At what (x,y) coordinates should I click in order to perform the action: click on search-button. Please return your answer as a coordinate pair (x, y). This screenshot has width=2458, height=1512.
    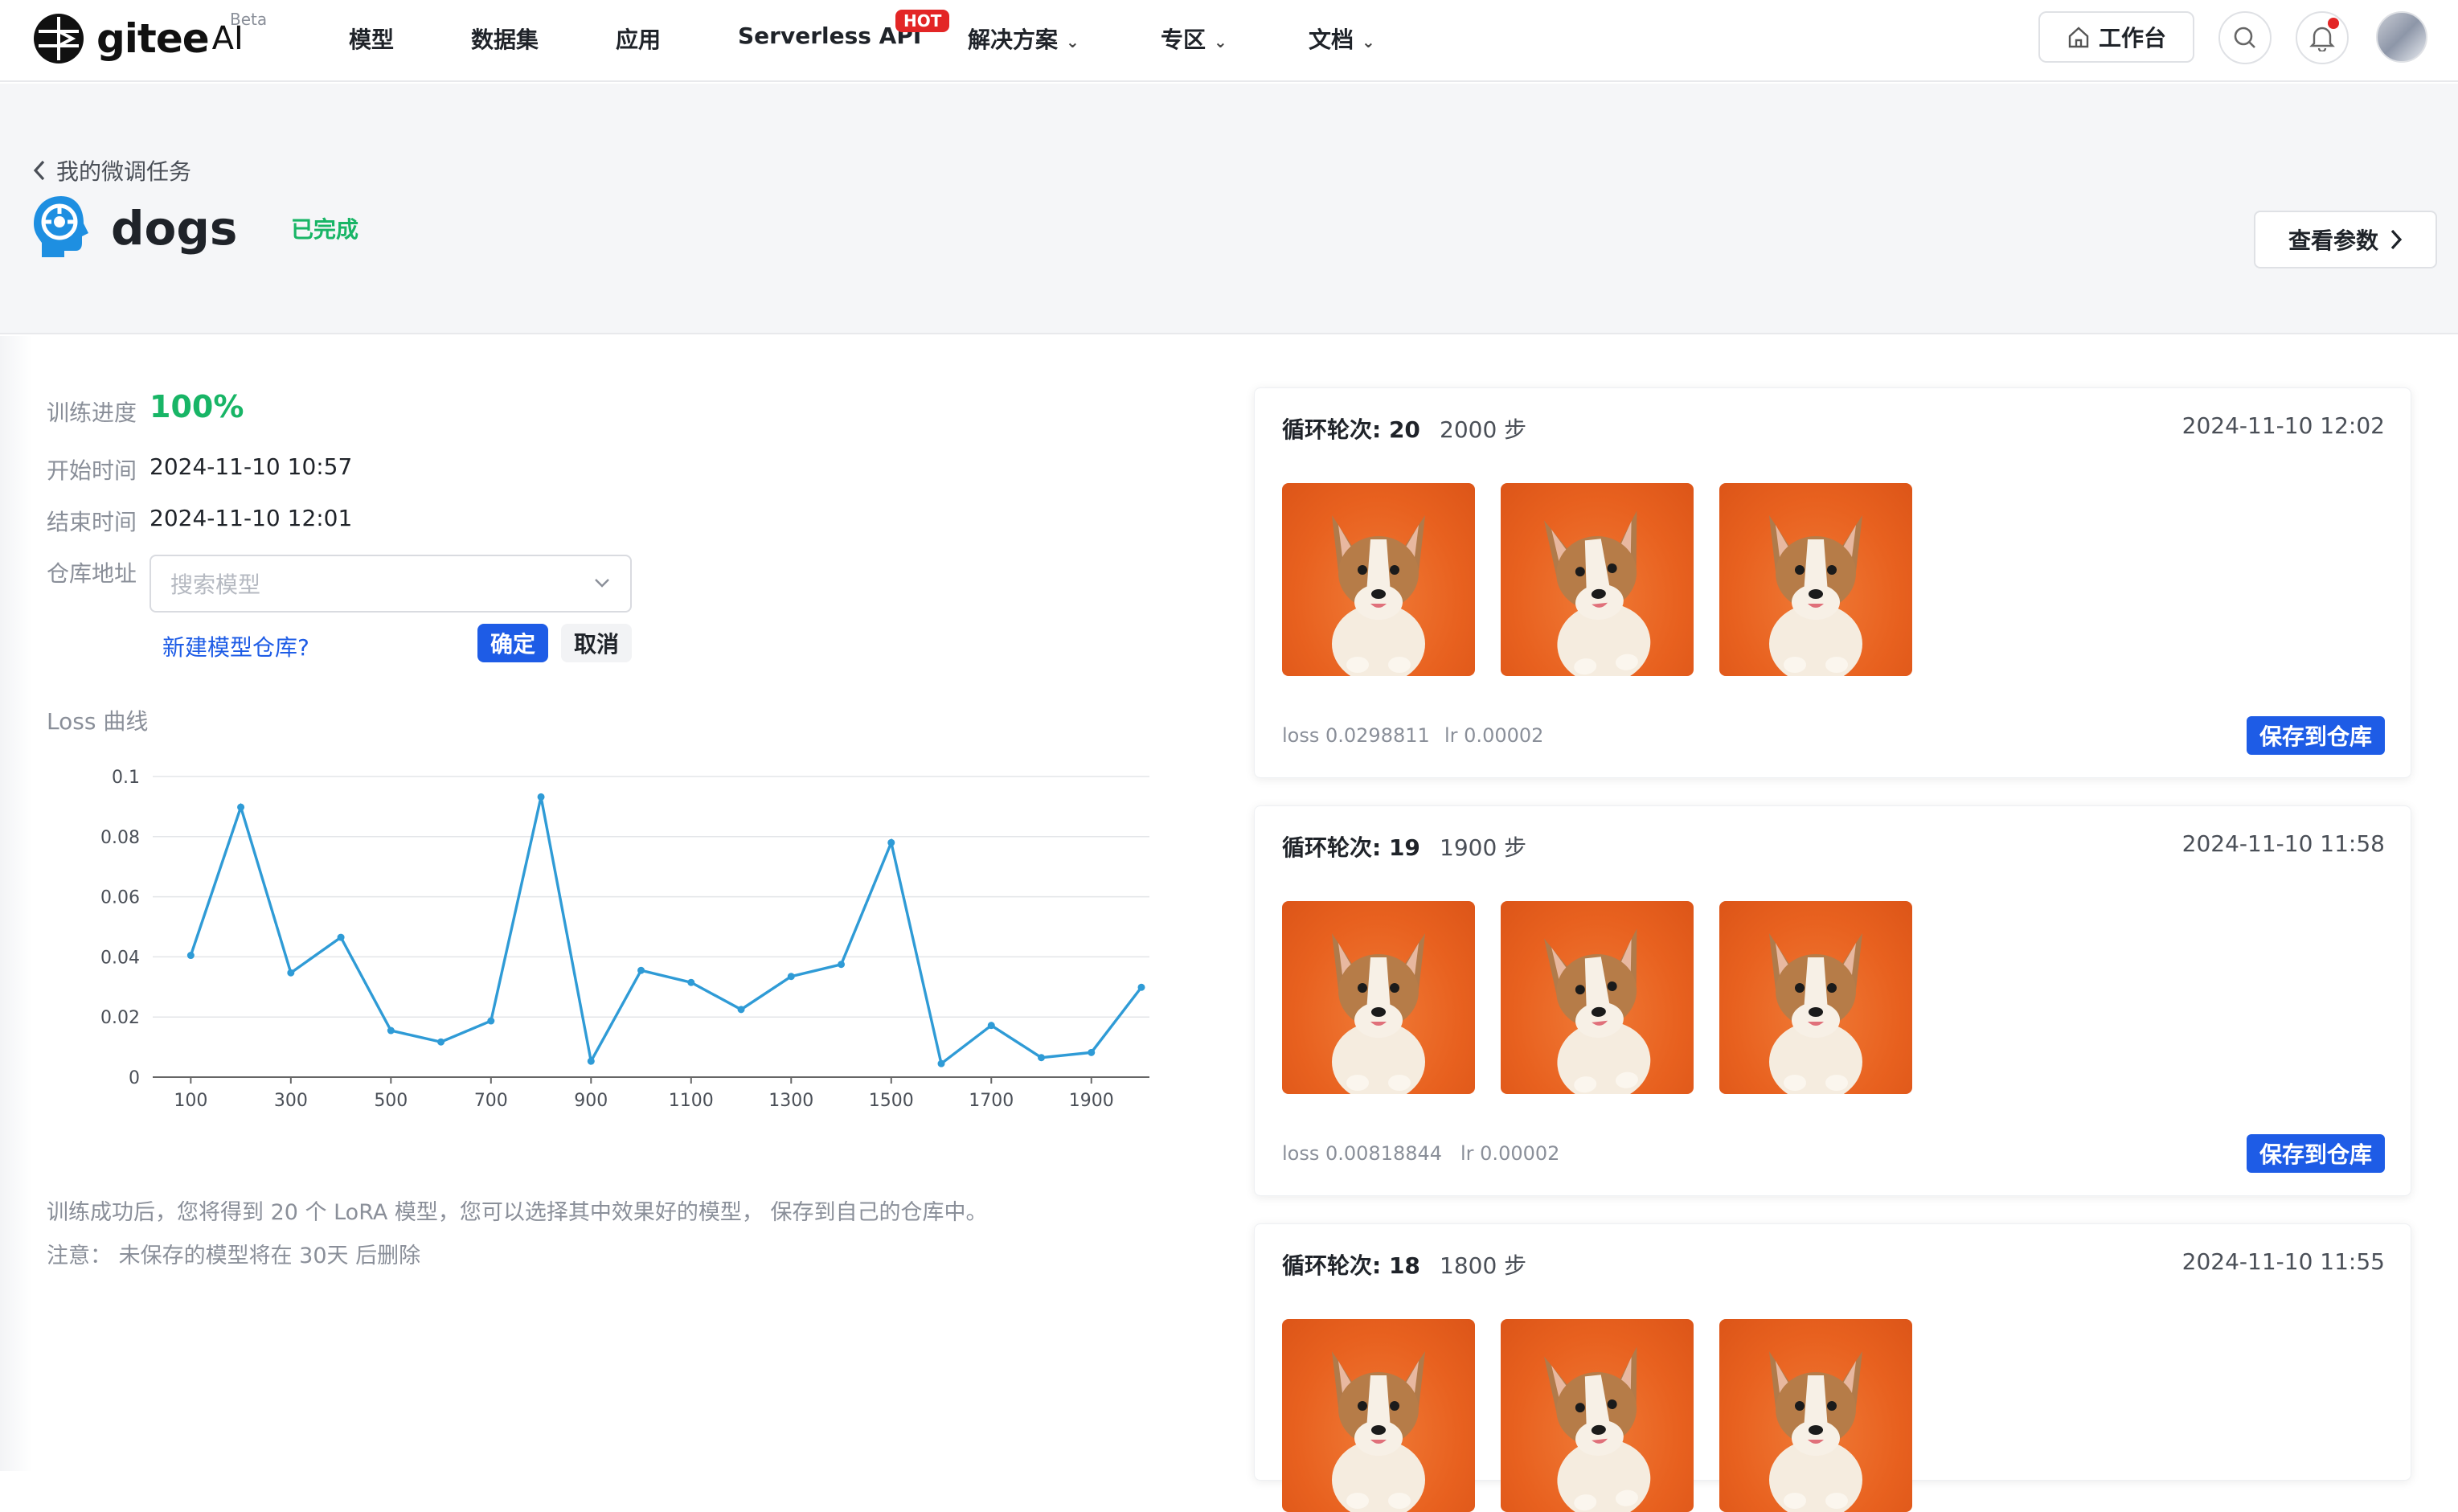
    Looking at the image, I should click on (2245, 37).